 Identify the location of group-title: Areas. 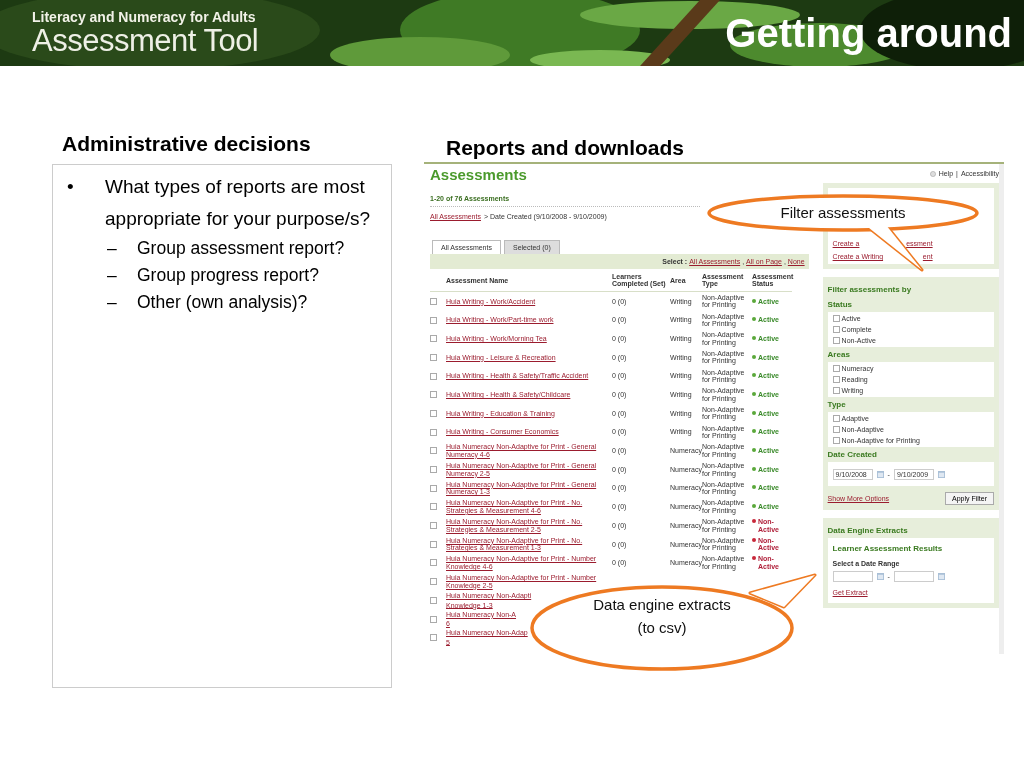
(839, 355).